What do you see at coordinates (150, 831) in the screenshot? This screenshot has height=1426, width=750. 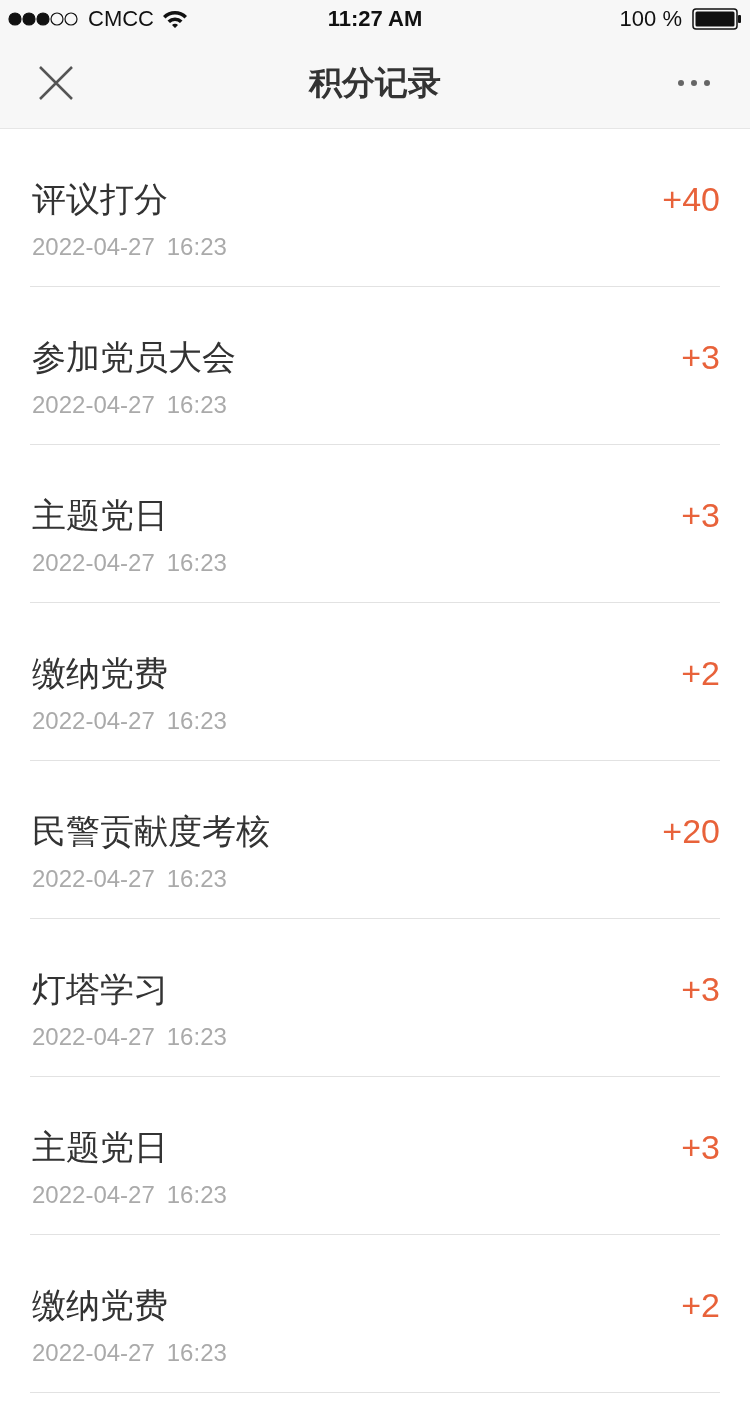 I see `record-title: 民警贡献度考核` at bounding box center [150, 831].